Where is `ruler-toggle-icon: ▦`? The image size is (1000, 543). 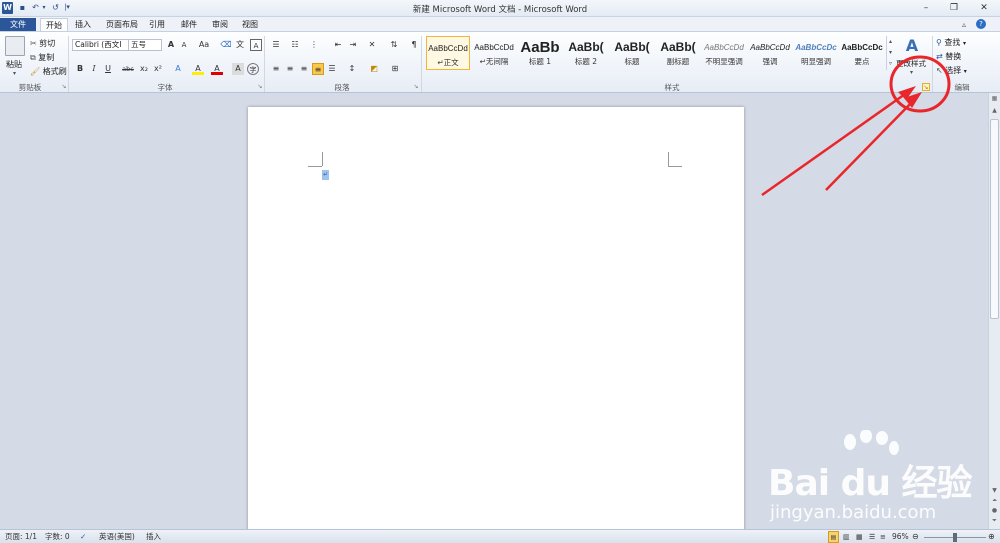 ruler-toggle-icon: ▦ is located at coordinates (994, 99).